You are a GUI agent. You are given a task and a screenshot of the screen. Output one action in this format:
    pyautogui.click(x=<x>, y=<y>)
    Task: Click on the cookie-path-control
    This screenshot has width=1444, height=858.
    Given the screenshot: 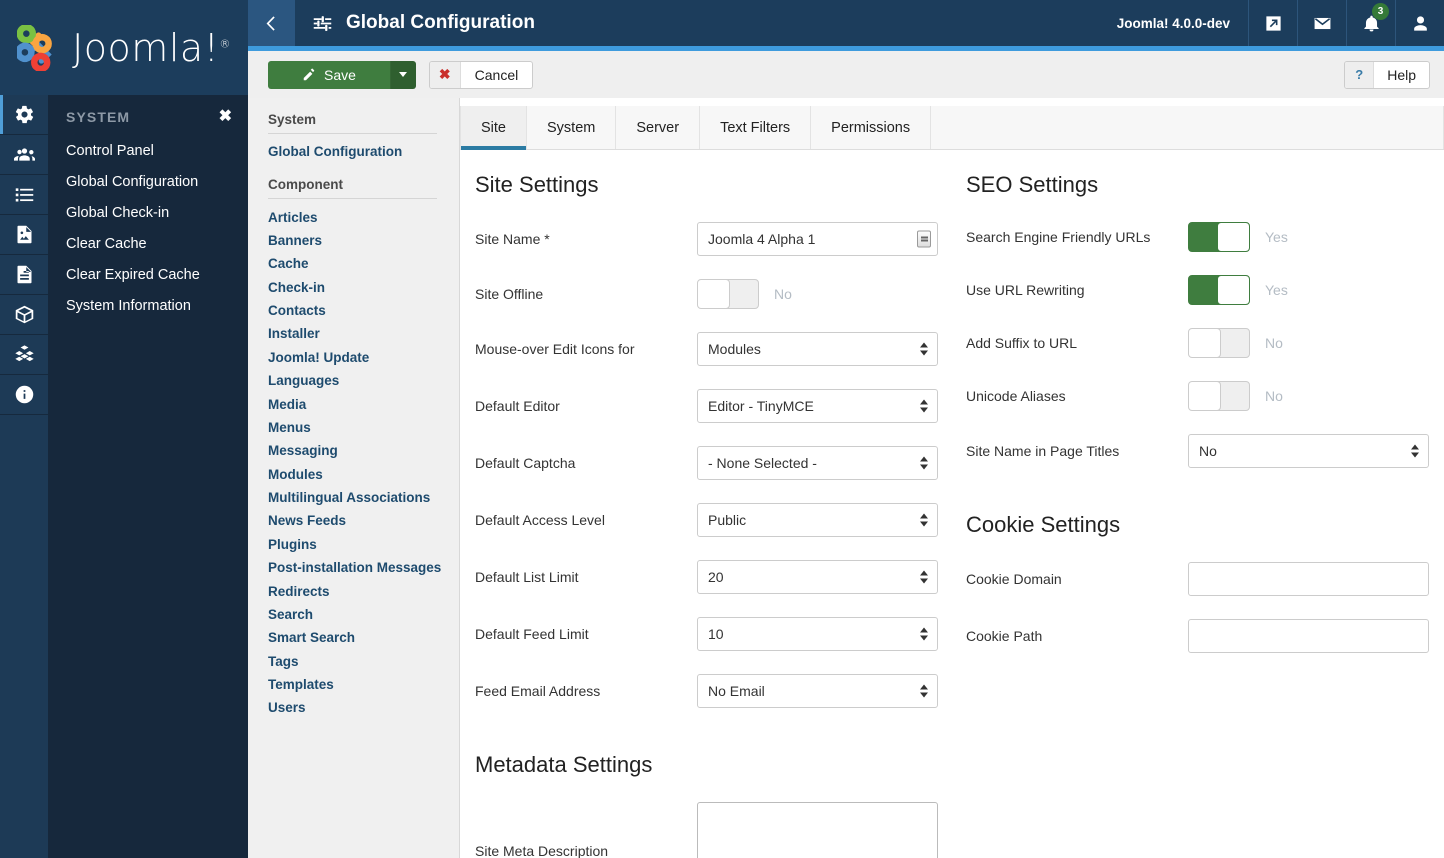 What is the action you would take?
    pyautogui.click(x=1309, y=636)
    